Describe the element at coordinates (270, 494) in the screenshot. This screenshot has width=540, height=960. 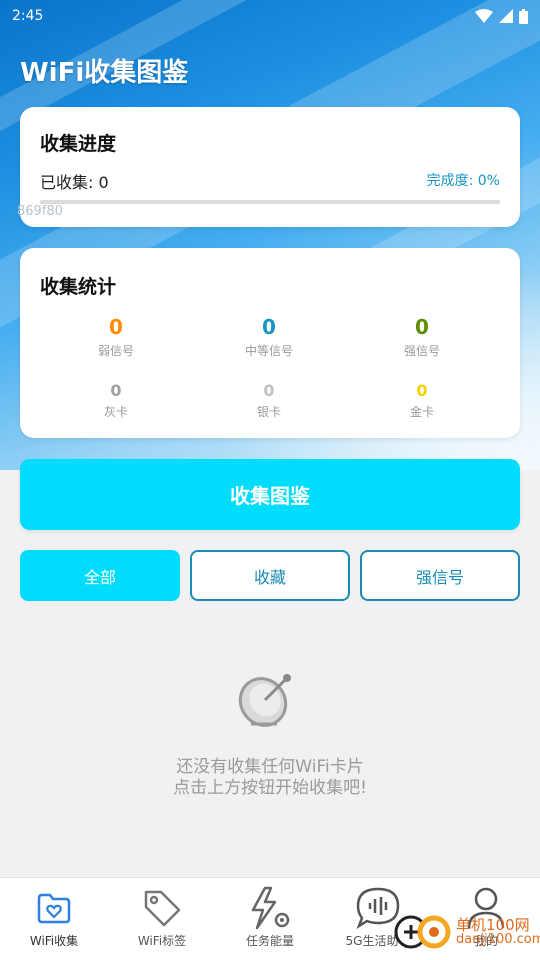
I see `collect-button: 收集图鉴` at that location.